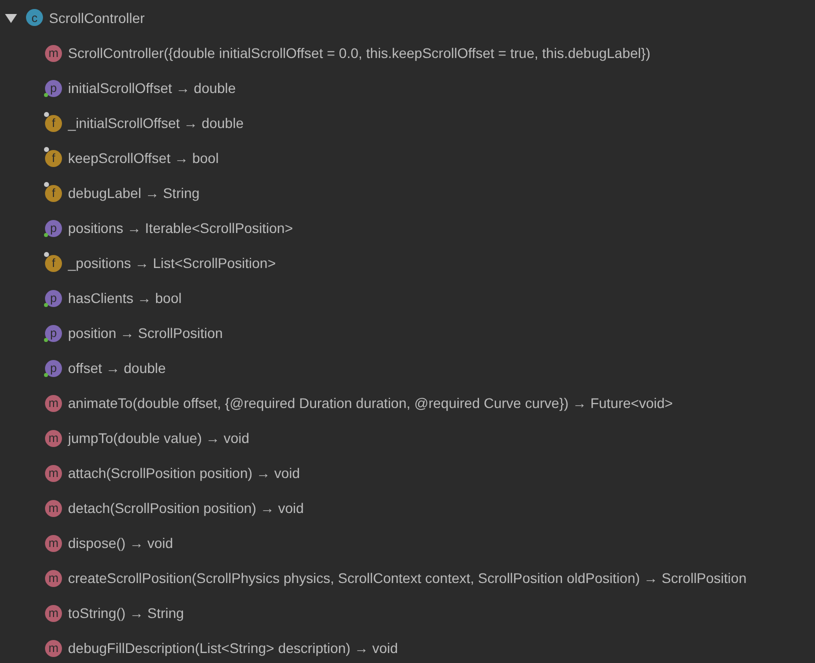 The height and width of the screenshot is (663, 815). Describe the element at coordinates (145, 332) in the screenshot. I see `tree-item: position → ScrollPosition` at that location.